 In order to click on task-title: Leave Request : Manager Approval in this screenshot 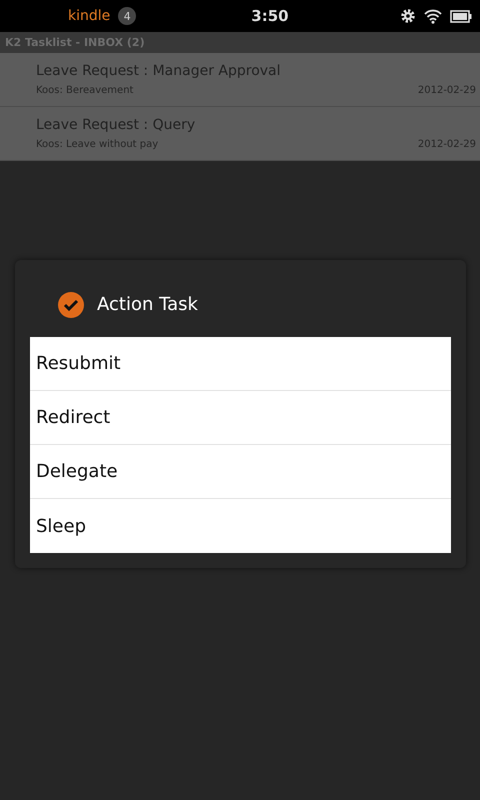, I will do `click(159, 71)`.